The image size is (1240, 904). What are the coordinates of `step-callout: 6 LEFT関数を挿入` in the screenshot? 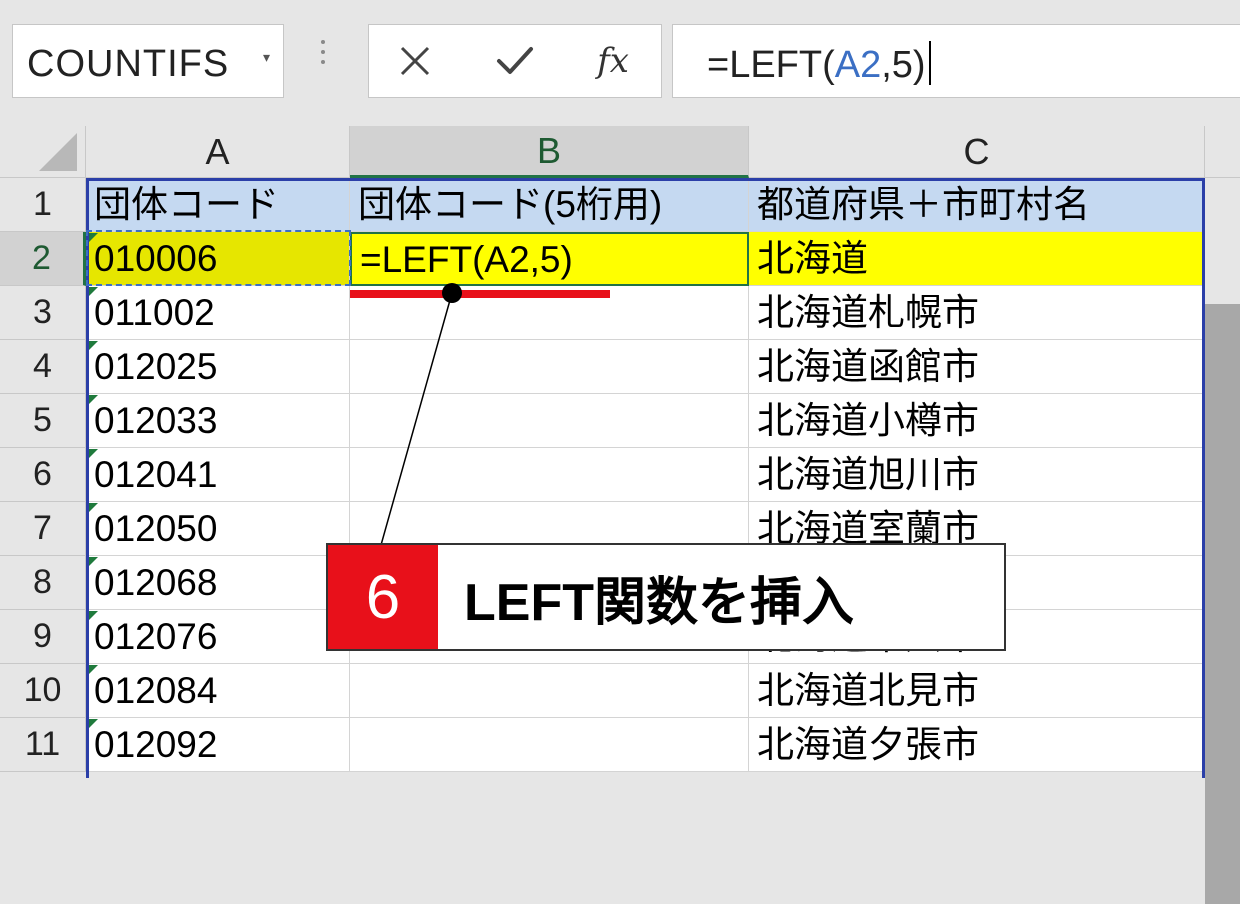 It's located at (666, 597).